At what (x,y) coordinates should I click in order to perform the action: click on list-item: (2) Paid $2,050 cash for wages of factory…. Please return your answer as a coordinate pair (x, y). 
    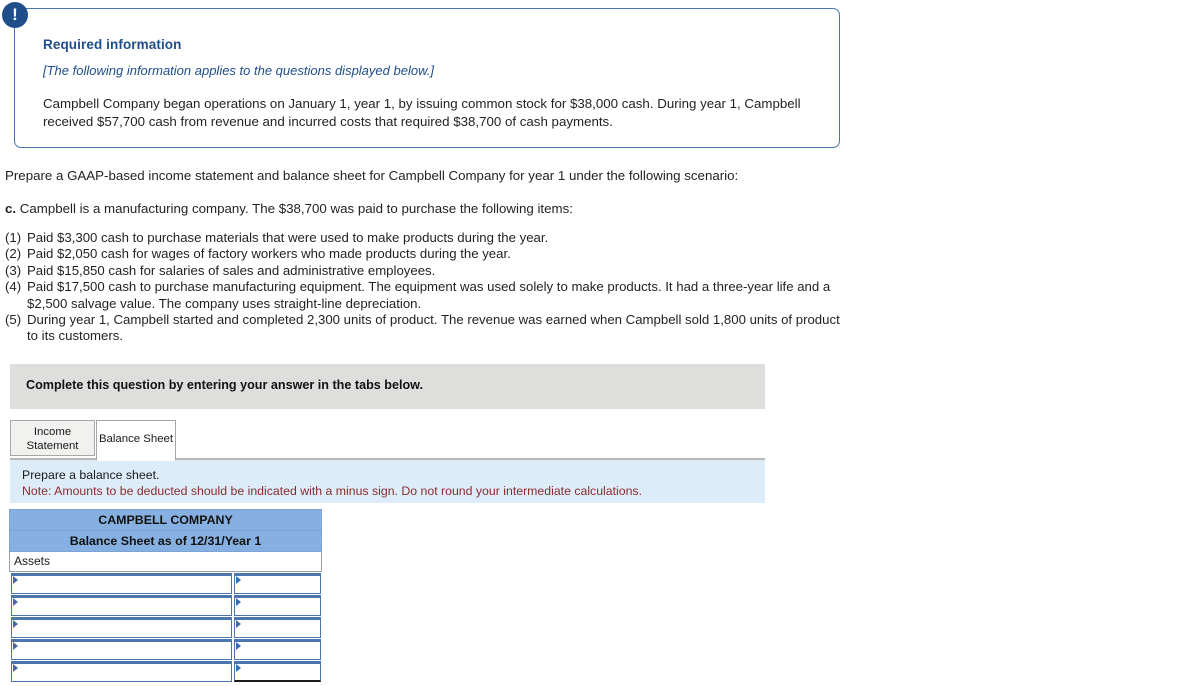
    Looking at the image, I should click on (427, 254).